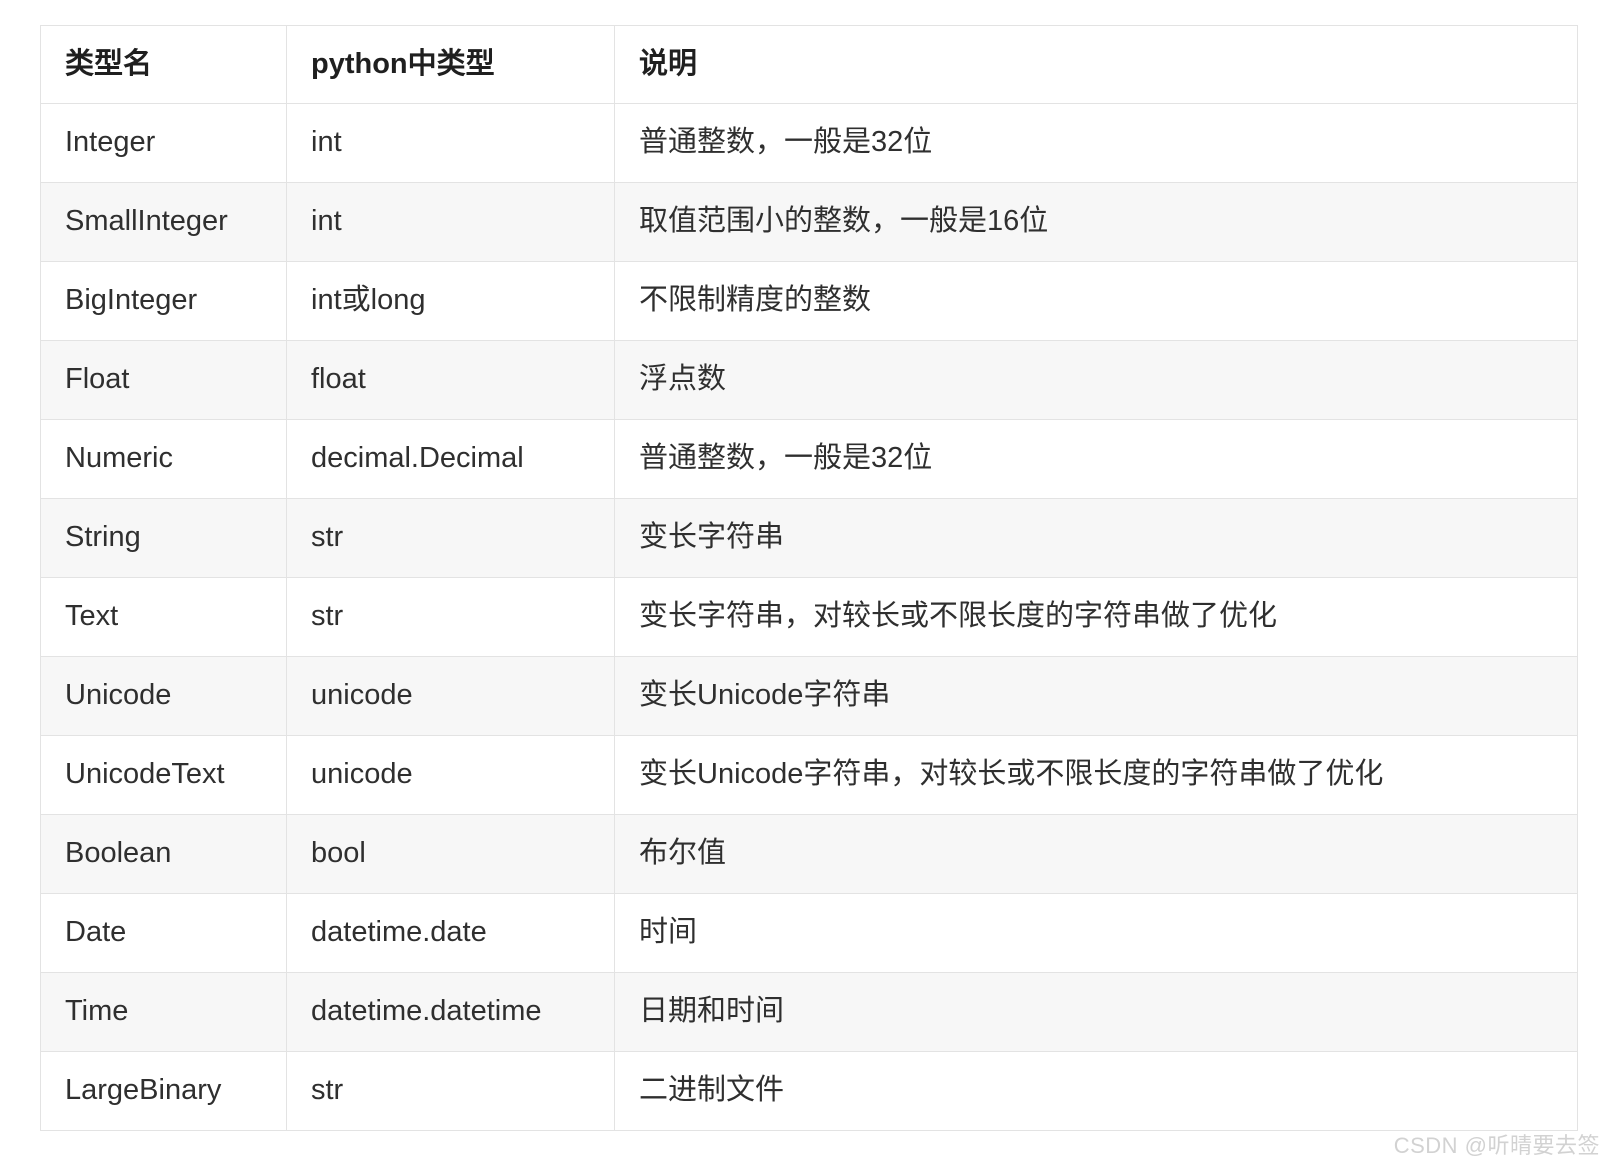 Image resolution: width=1612 pixels, height=1162 pixels. What do you see at coordinates (163, 933) in the screenshot?
I see `cell-type-name: Date` at bounding box center [163, 933].